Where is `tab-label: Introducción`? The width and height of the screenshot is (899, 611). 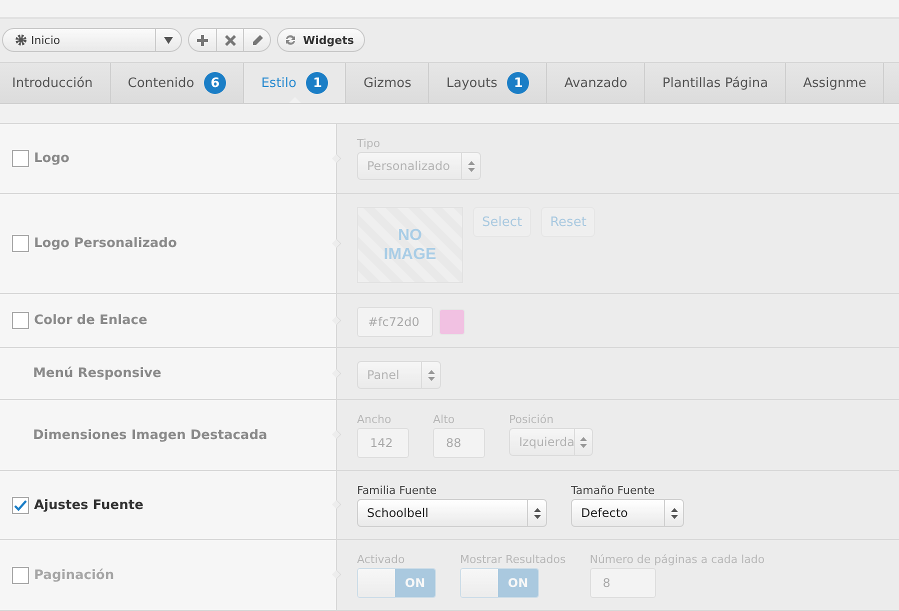
tab-label: Introducción is located at coordinates (52, 83).